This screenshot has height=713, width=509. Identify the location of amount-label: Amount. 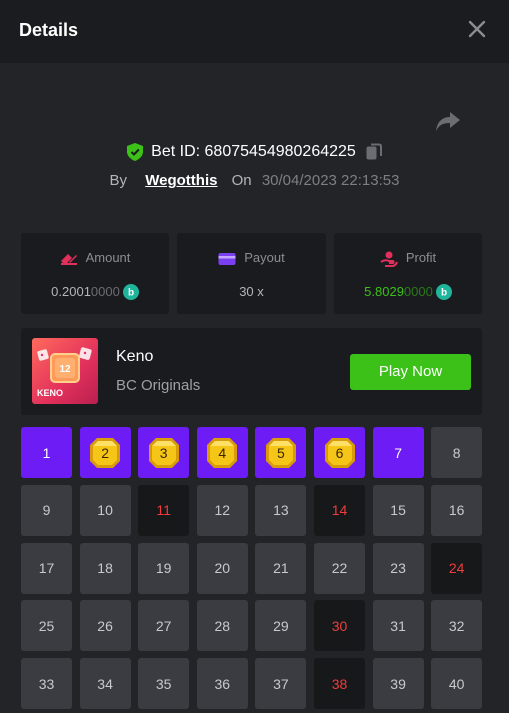
(108, 257).